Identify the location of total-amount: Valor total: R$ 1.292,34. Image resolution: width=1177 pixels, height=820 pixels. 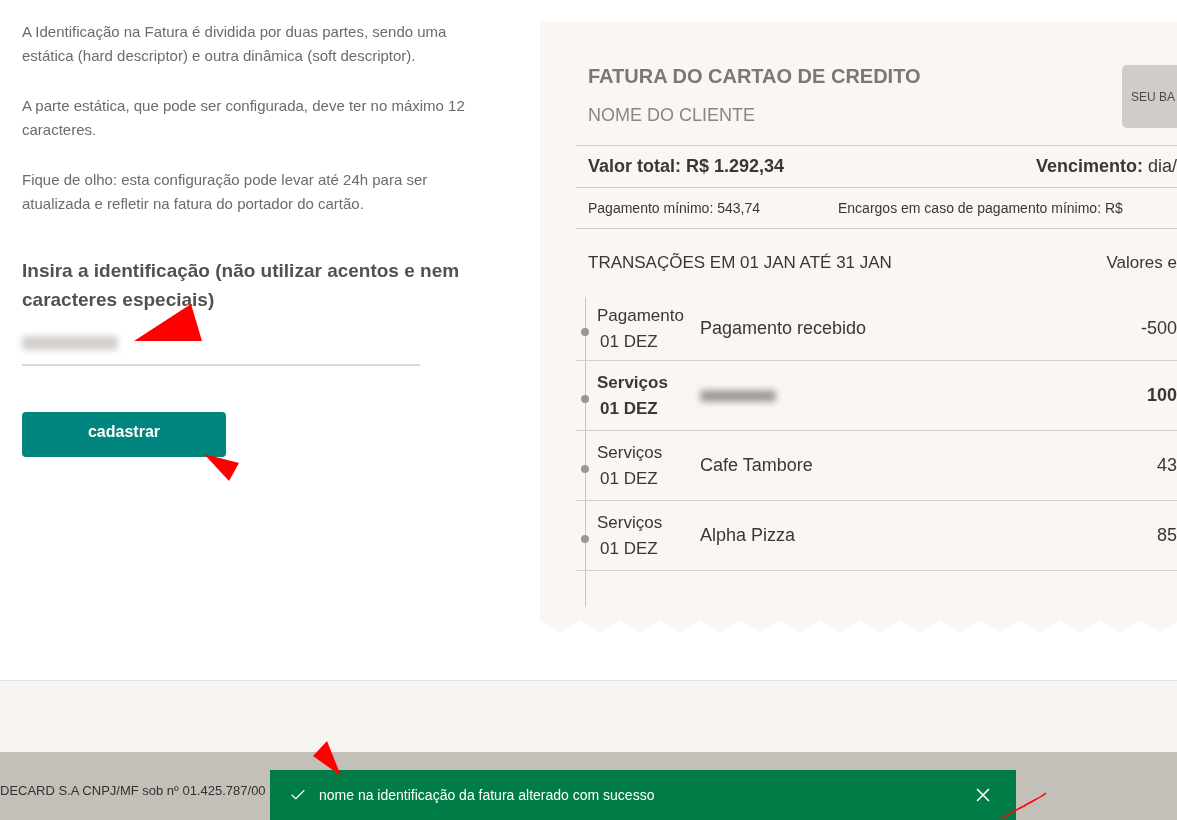
(686, 166).